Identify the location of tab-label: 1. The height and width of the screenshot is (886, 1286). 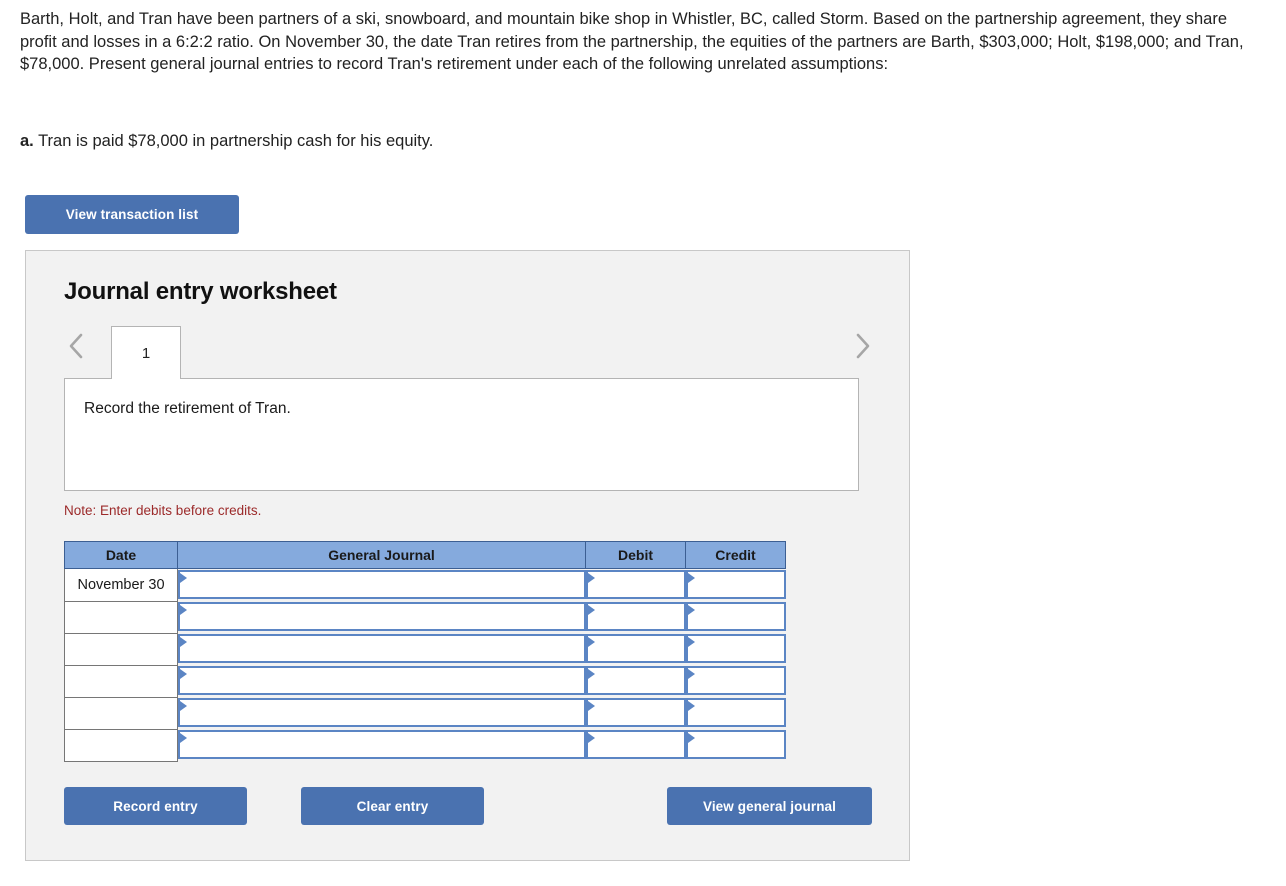
(146, 353).